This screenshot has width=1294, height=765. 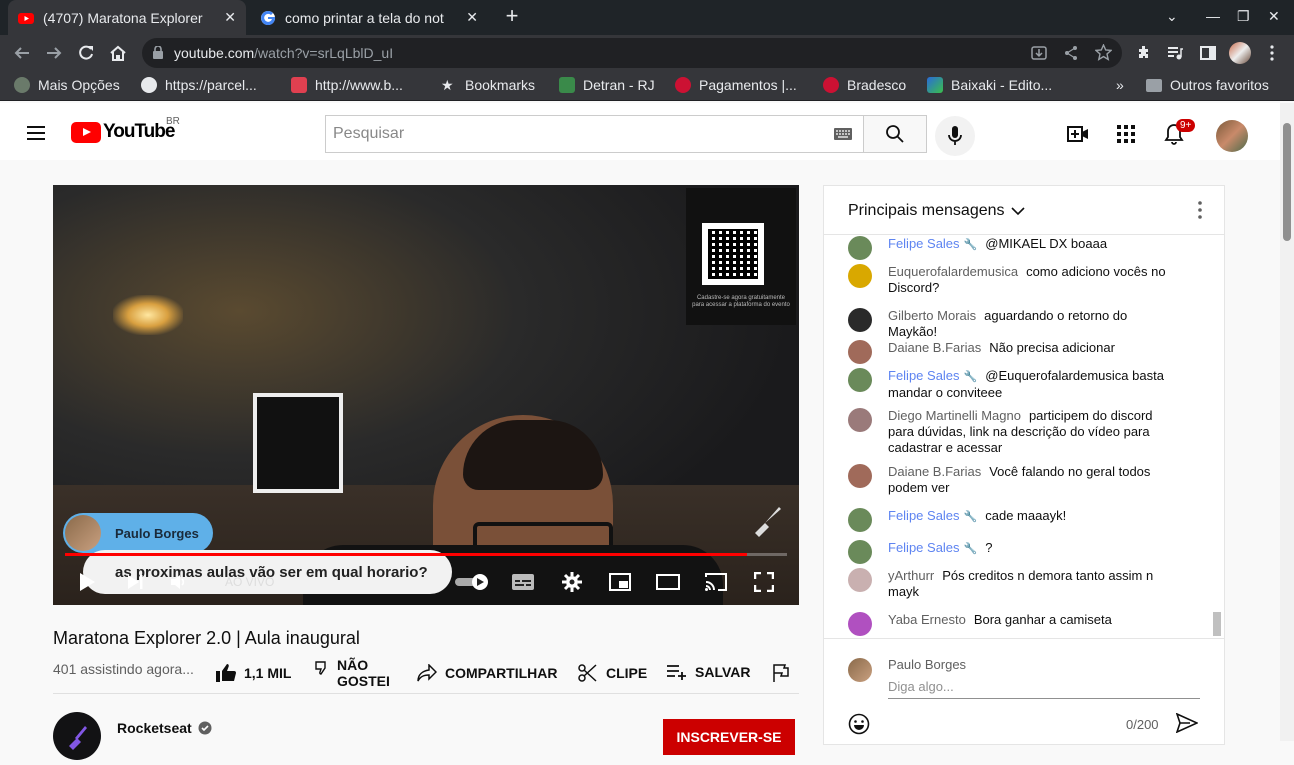 I want to click on next-icon, so click(x=135, y=582).